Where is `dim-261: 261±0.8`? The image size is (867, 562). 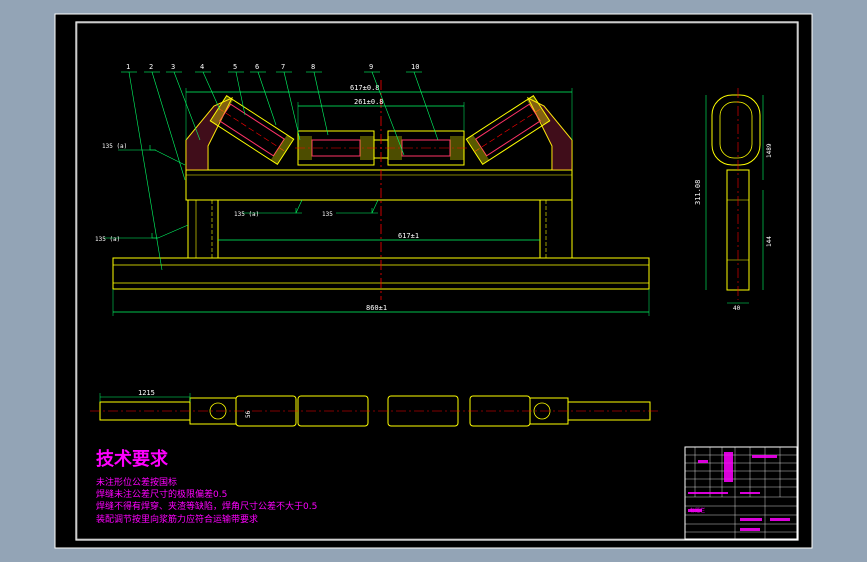
dim-261: 261±0.8 is located at coordinates (369, 102).